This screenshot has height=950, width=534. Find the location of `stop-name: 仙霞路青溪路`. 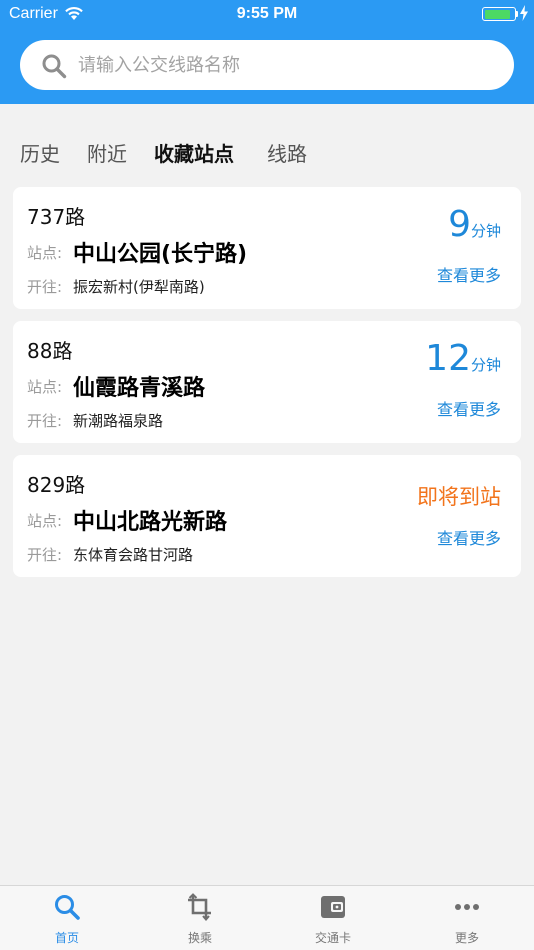

stop-name: 仙霞路青溪路 is located at coordinates (139, 388).